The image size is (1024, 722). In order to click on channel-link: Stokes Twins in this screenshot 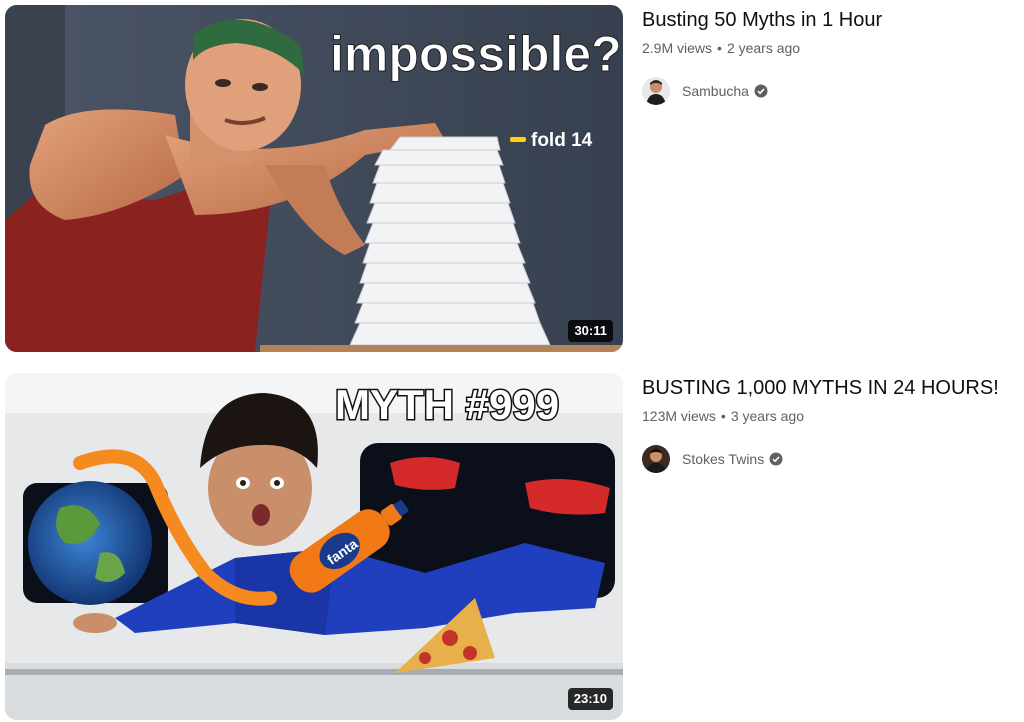, I will do `click(832, 459)`.